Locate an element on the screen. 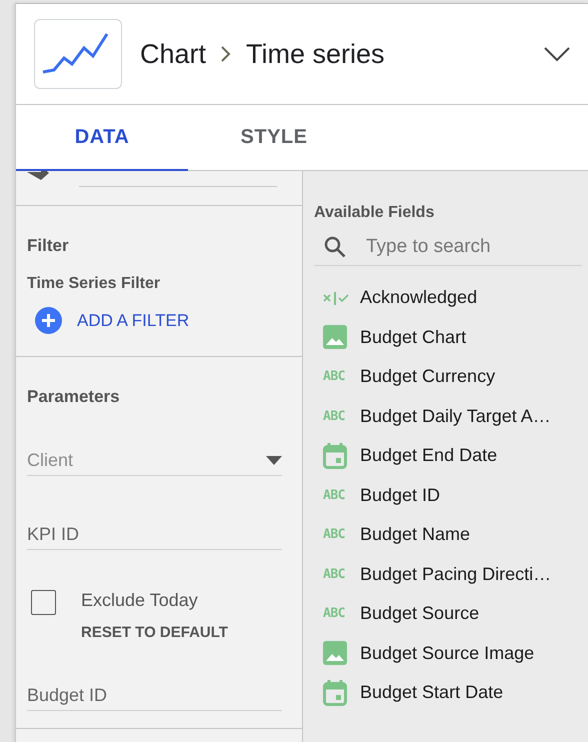 The width and height of the screenshot is (588, 742). field-name: Budget Currency is located at coordinates (428, 377).